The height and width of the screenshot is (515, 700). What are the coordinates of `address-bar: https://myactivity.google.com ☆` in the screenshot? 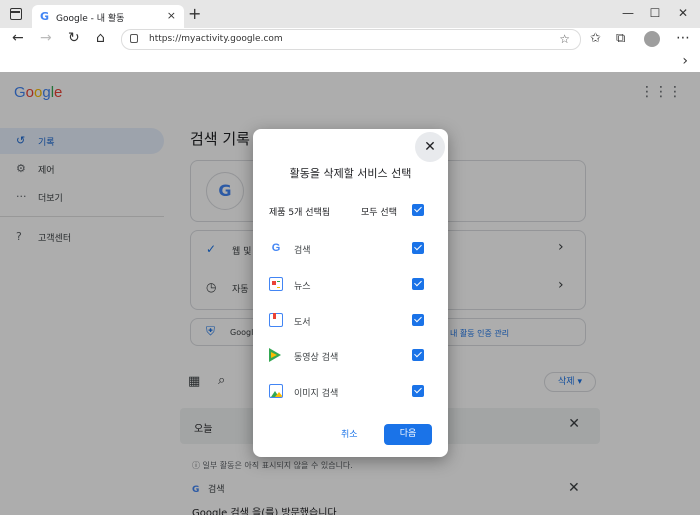 It's located at (351, 39).